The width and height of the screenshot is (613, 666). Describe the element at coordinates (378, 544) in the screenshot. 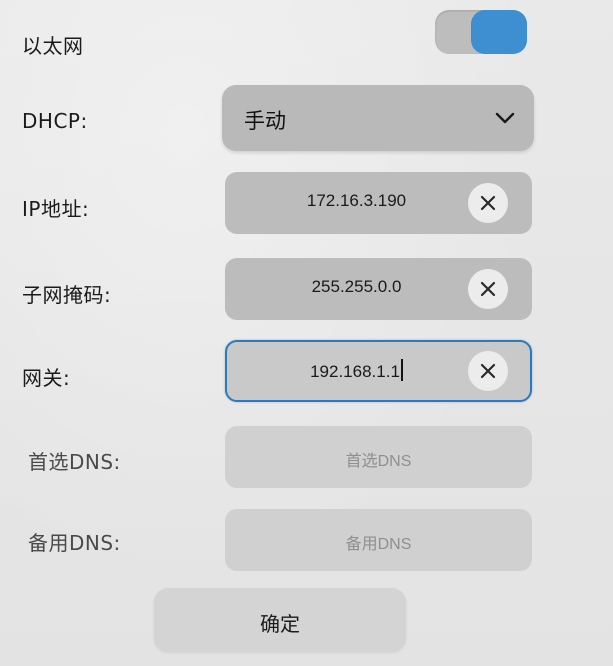

I see `secondary-dns-placeholder: 备用DNS` at that location.